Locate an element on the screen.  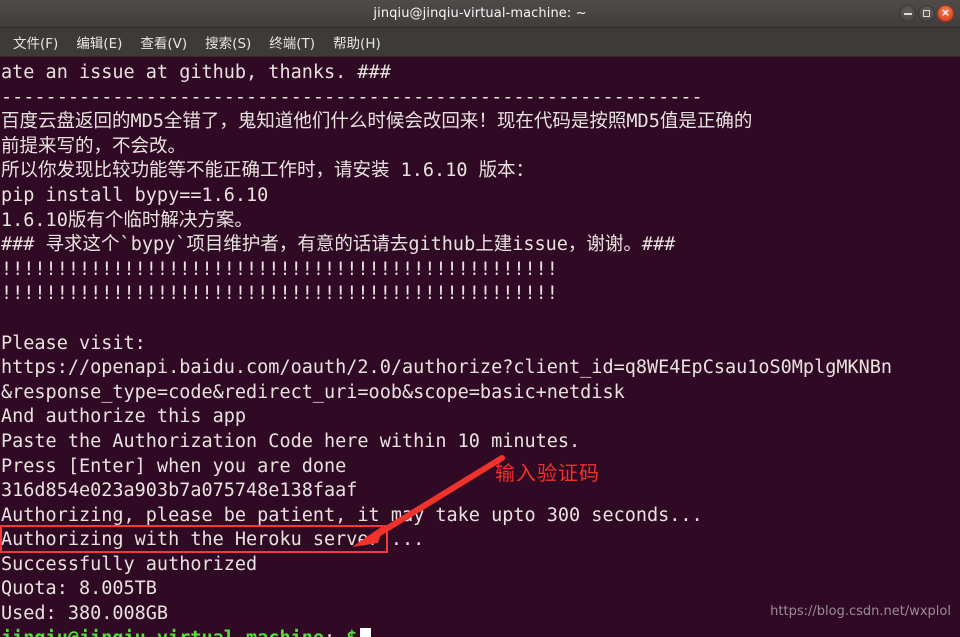
prompt-path: ~ is located at coordinates (340, 632).